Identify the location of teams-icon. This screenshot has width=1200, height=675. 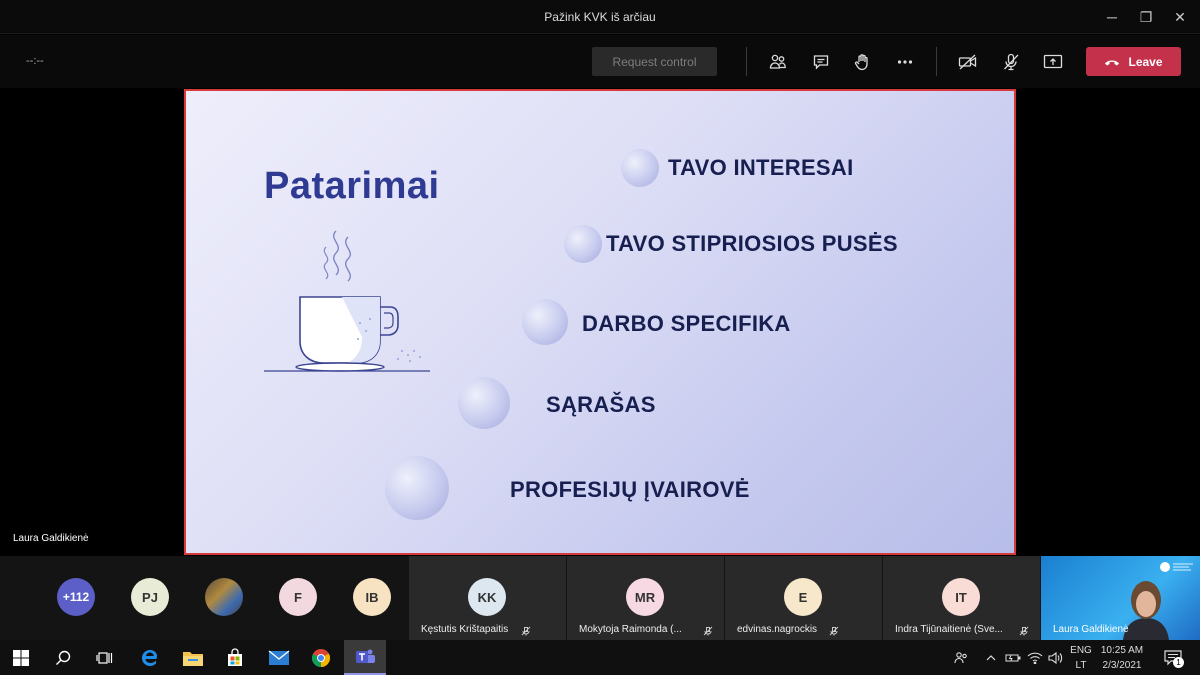
(365, 656).